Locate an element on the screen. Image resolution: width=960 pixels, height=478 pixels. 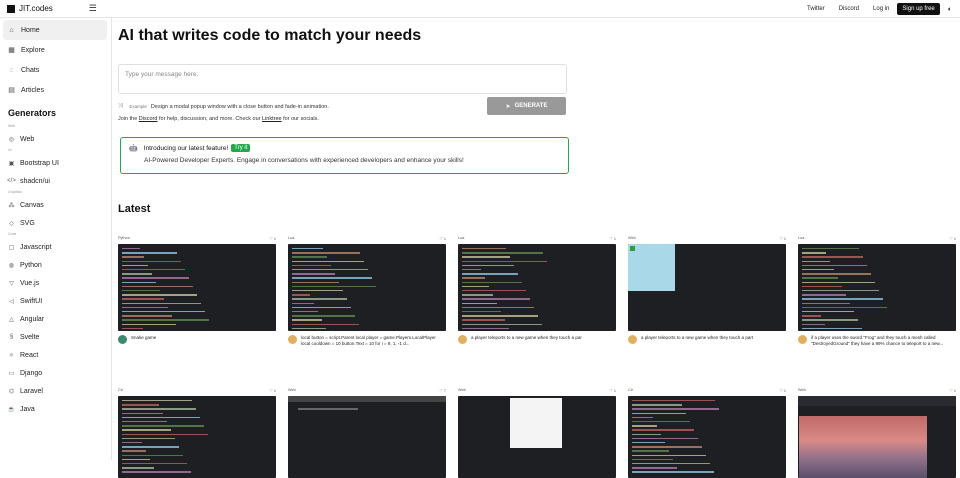
sidebar-item-home: ⌂ Home is located at coordinates (55, 30).